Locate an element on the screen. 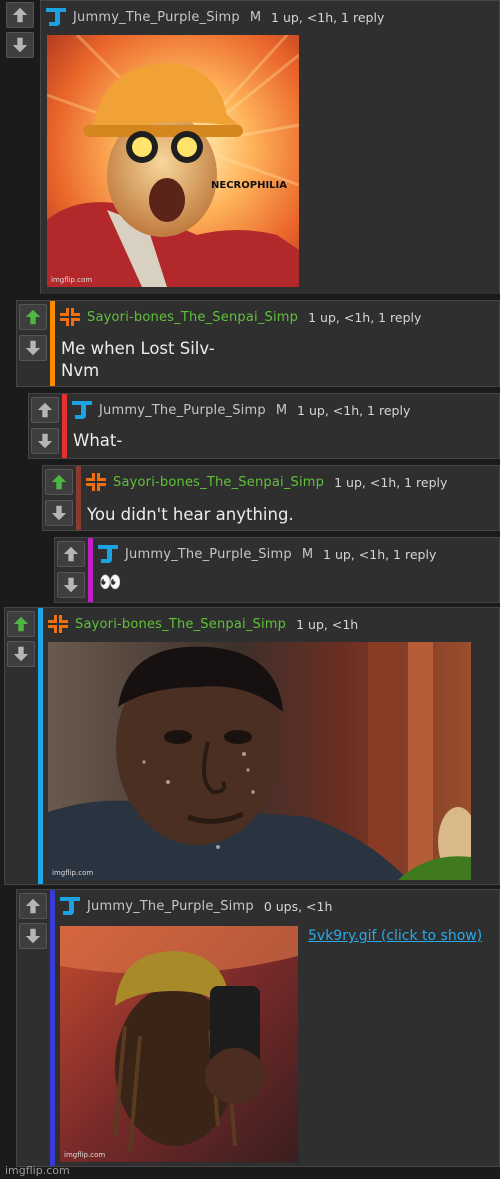 This screenshot has width=500, height=1179. comment-header: Jummy_The_Purple_Simp 0 ups, <1h is located at coordinates (195, 906).